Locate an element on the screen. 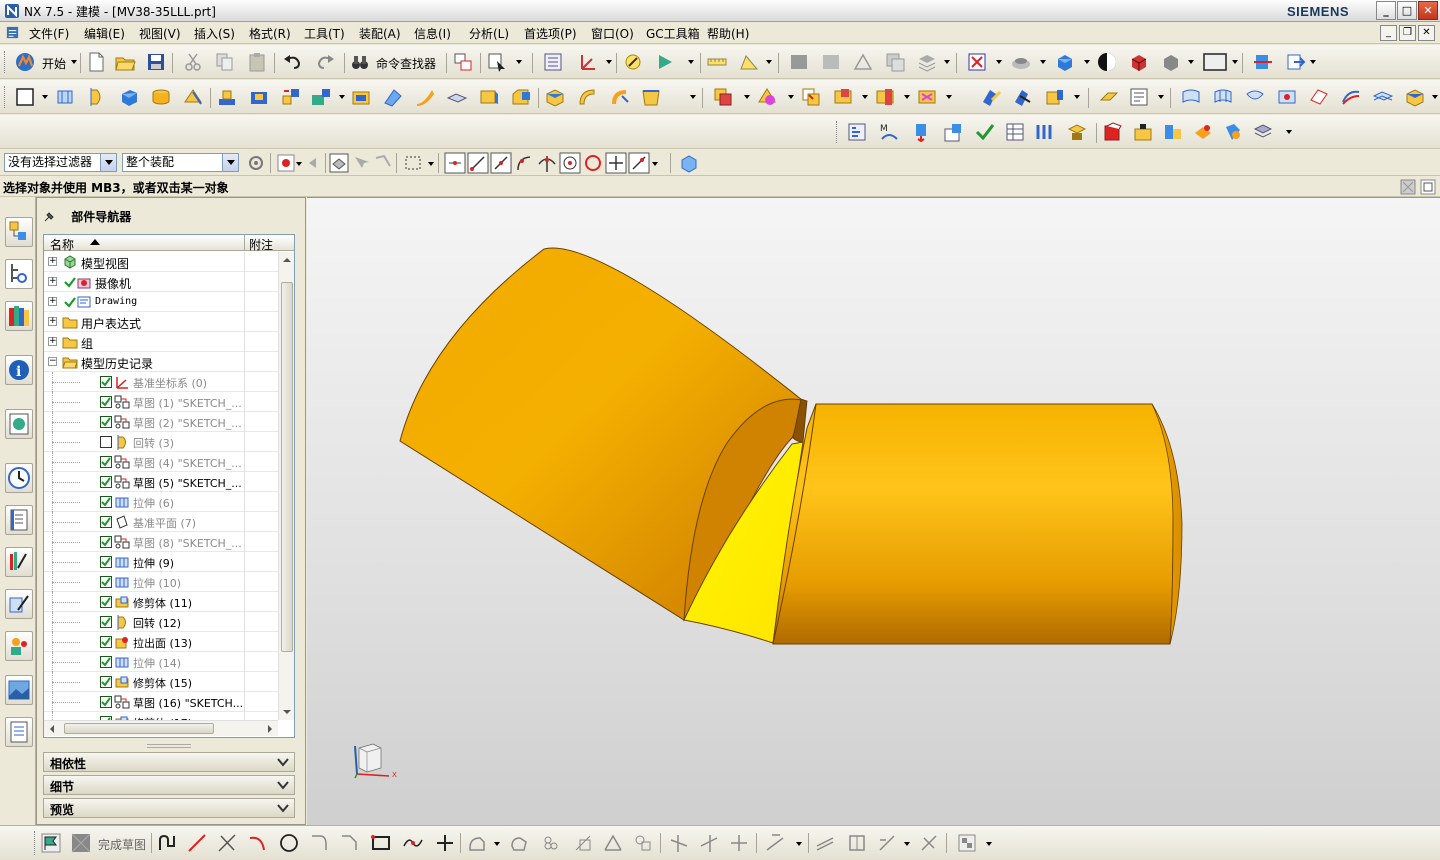  tree-row: 回转 (12) is located at coordinates (161, 622).